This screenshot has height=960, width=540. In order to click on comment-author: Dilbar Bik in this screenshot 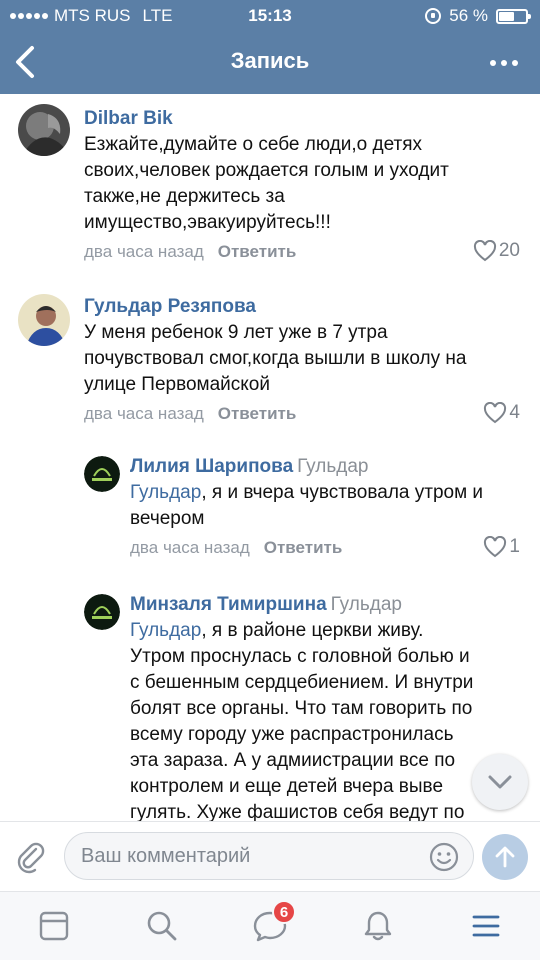, I will do `click(128, 119)`.